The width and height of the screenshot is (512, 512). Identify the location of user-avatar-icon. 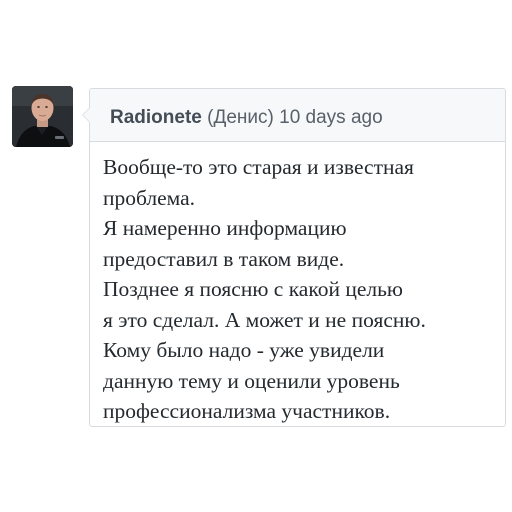
(42, 116).